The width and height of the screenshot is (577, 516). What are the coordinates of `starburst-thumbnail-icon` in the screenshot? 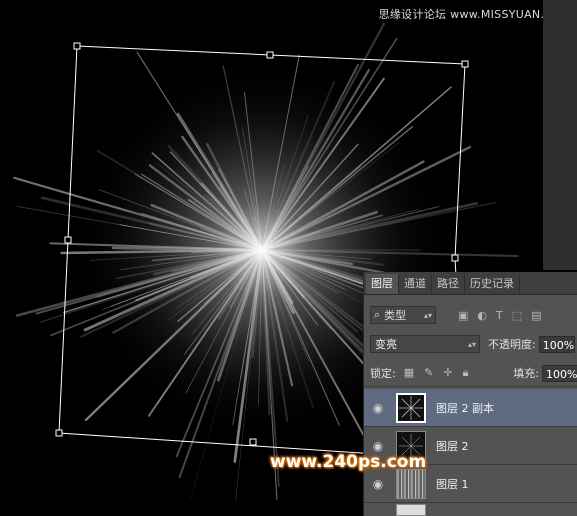 It's located at (411, 407).